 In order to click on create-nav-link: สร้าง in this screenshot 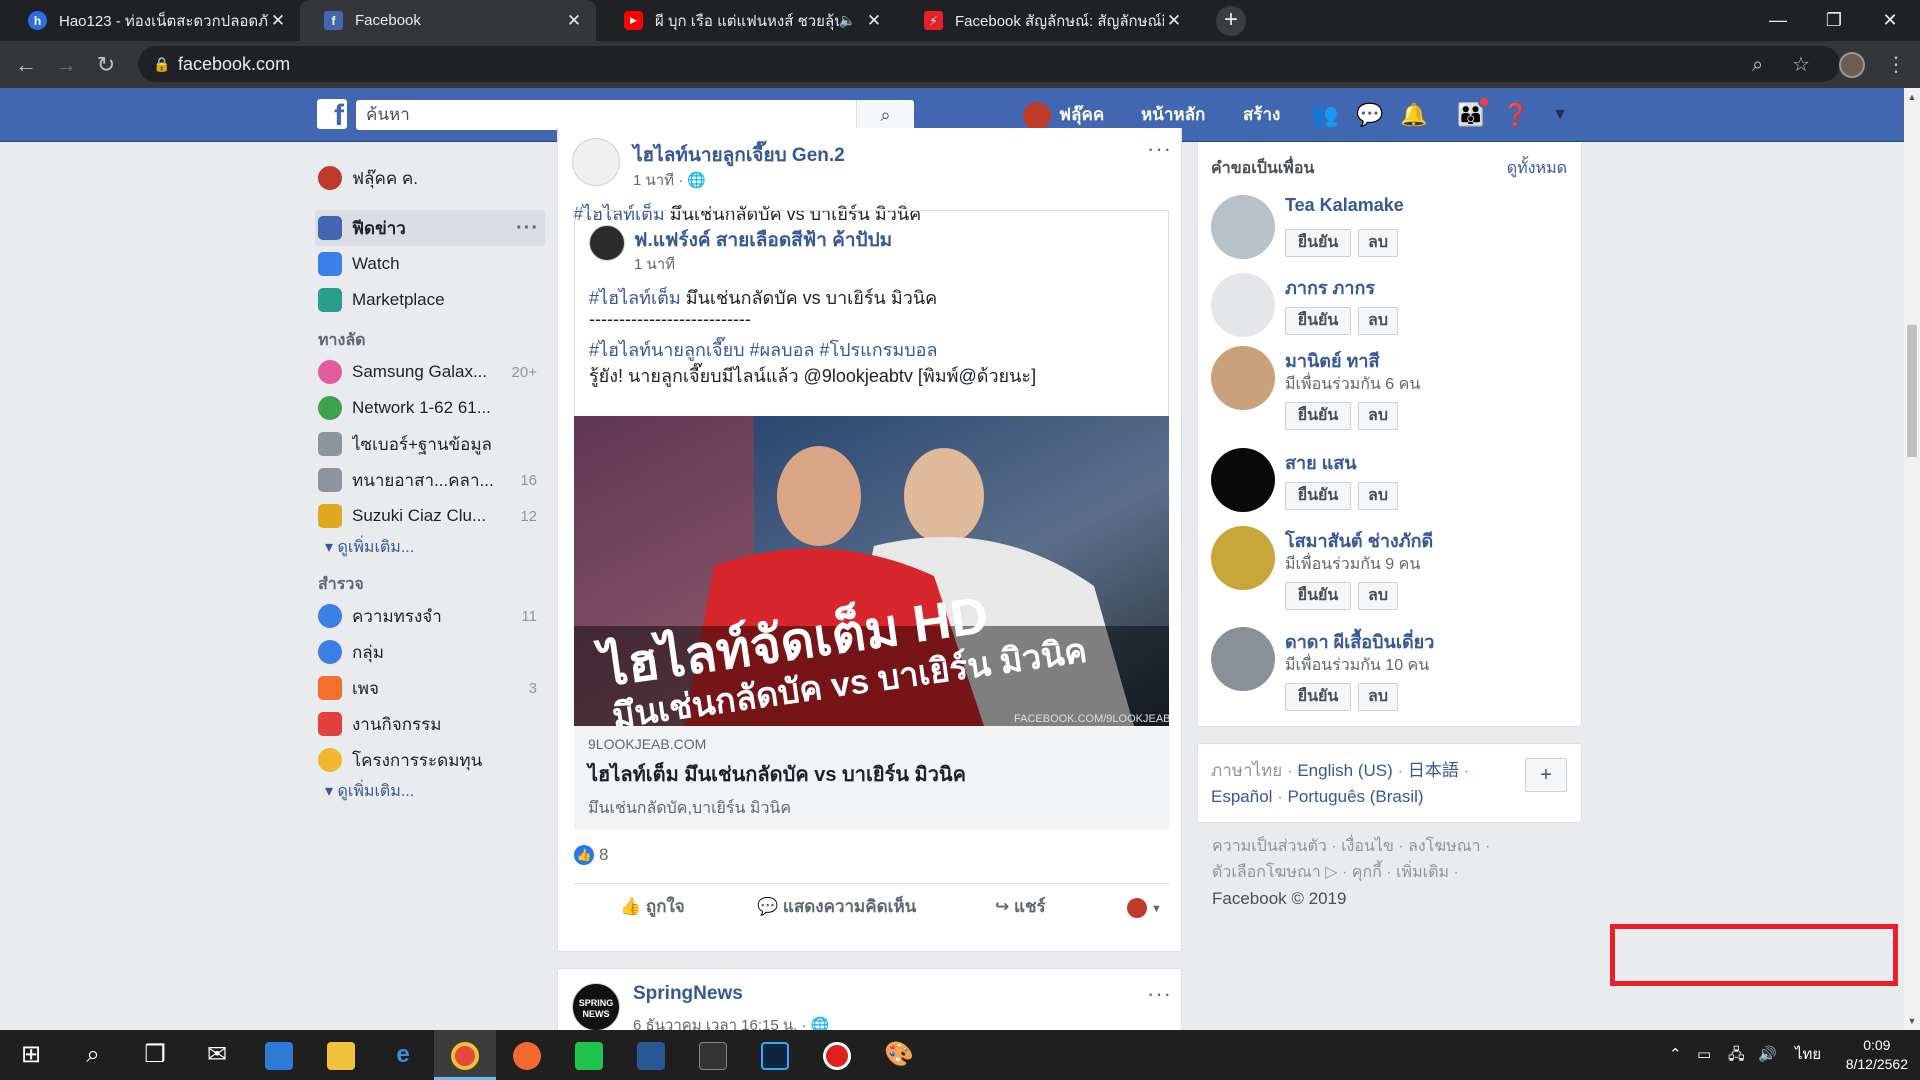, I will do `click(1261, 115)`.